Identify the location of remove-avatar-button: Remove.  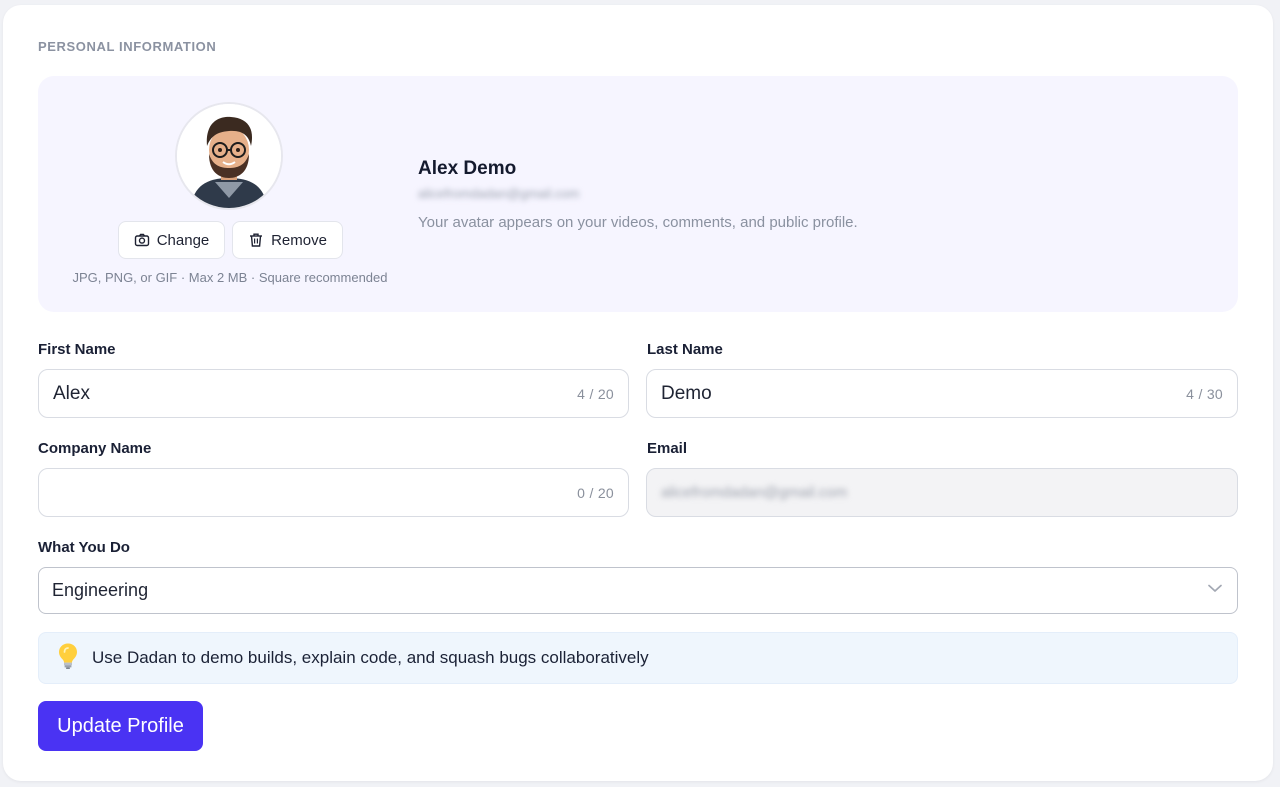
(287, 240).